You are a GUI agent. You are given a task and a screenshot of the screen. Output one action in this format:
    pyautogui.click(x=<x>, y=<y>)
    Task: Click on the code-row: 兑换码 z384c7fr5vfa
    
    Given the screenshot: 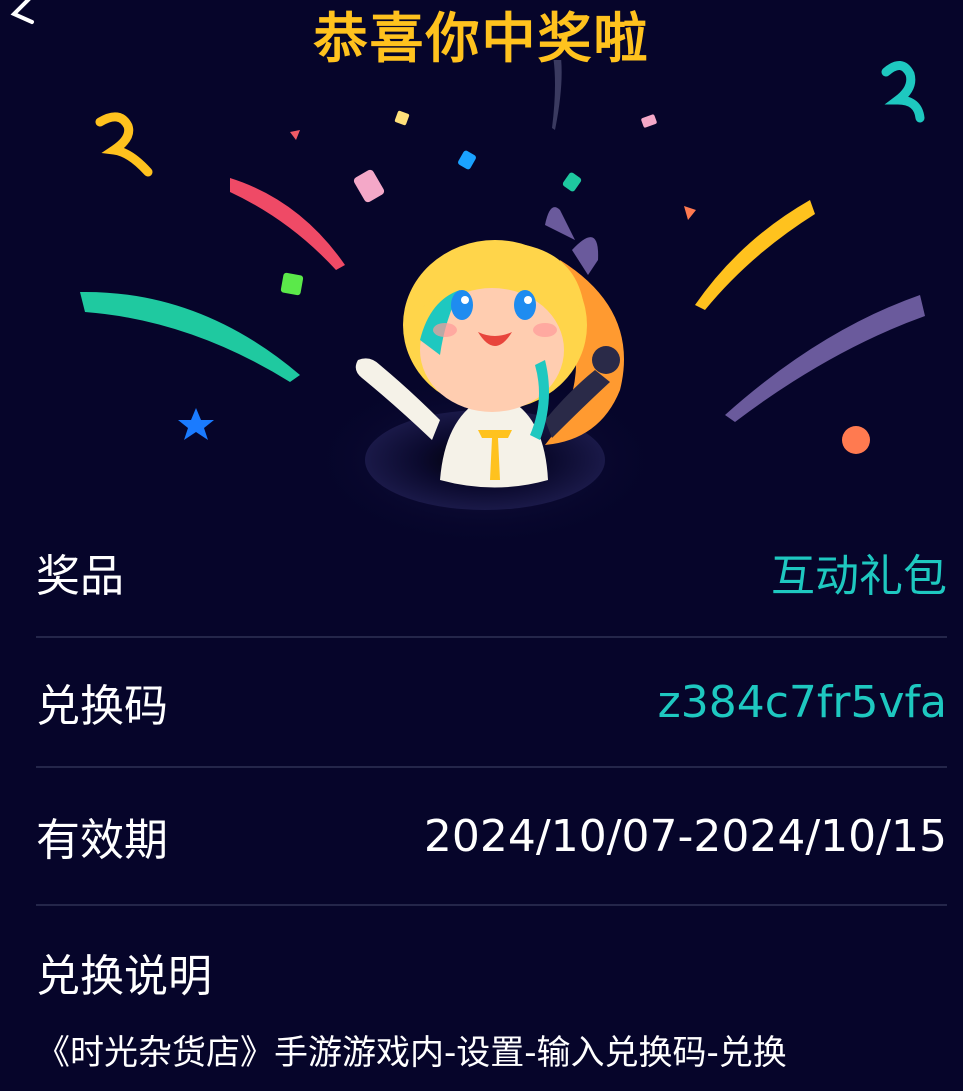 What is the action you would take?
    pyautogui.click(x=491, y=703)
    